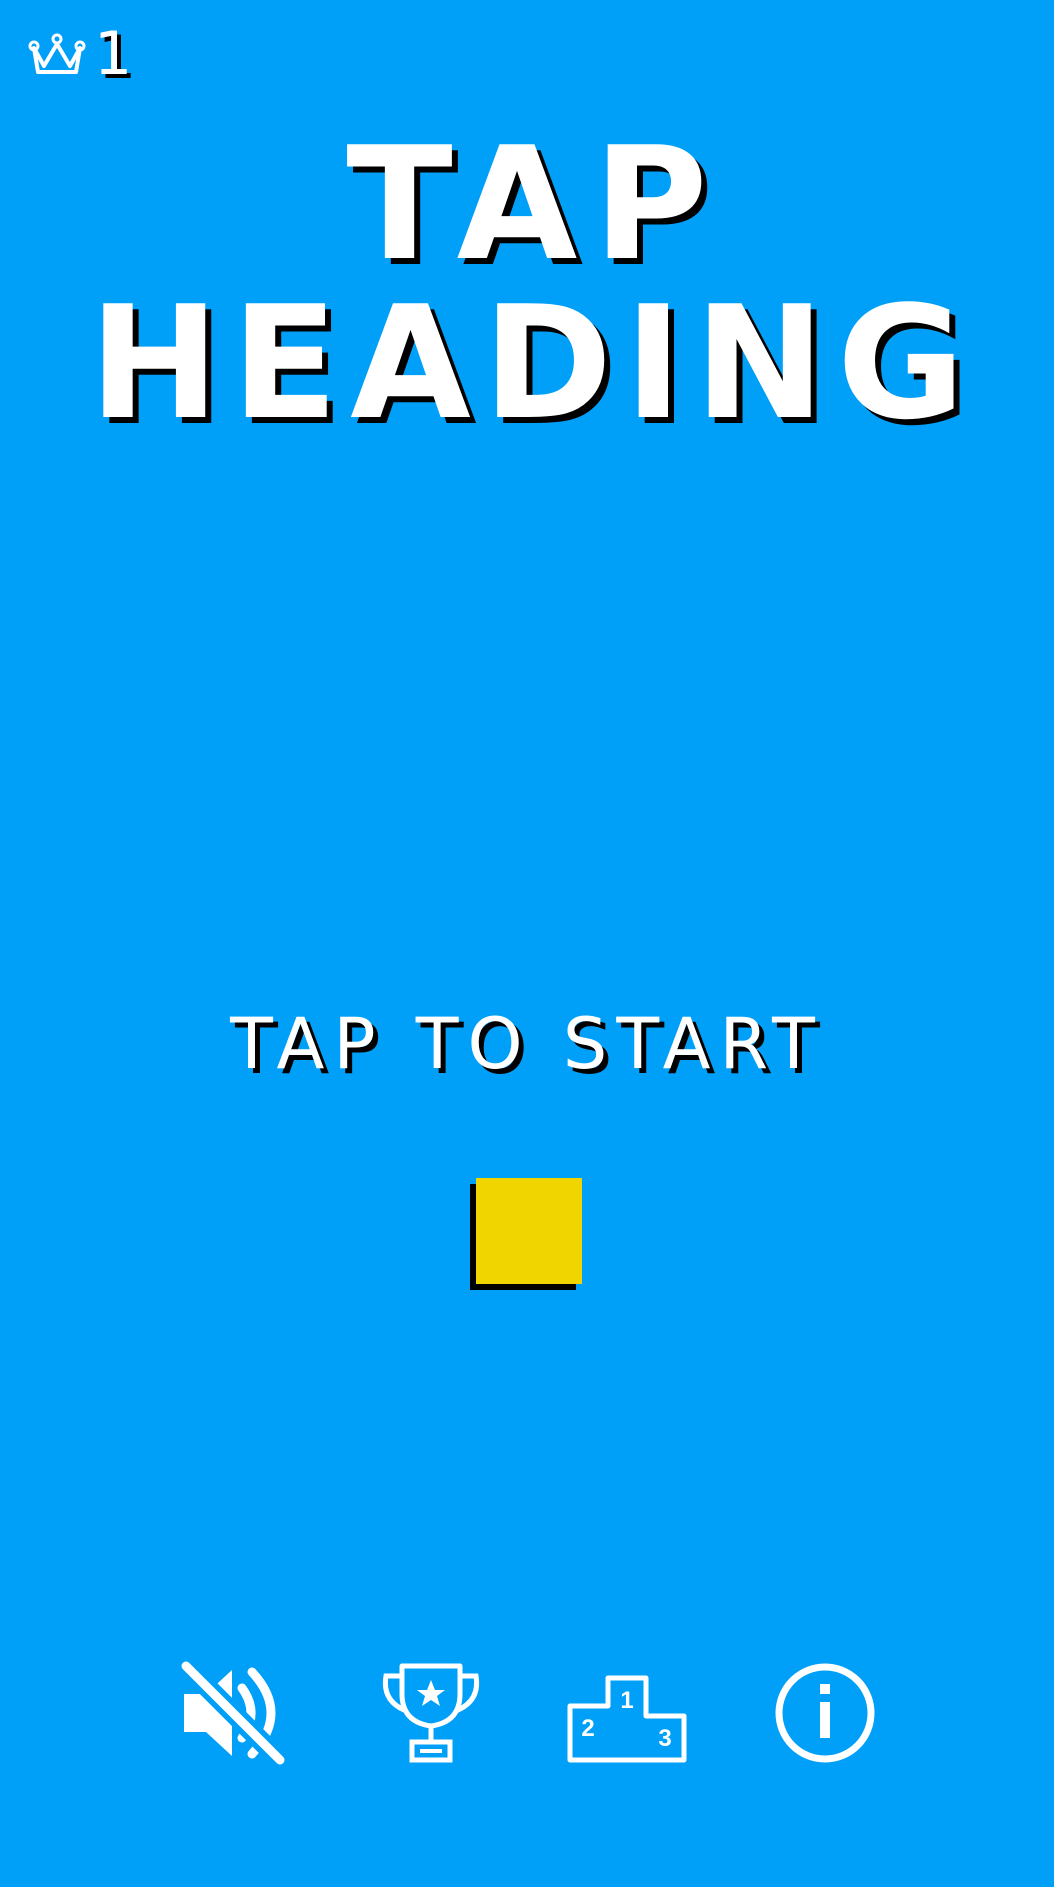  I want to click on player-square, so click(529, 1231).